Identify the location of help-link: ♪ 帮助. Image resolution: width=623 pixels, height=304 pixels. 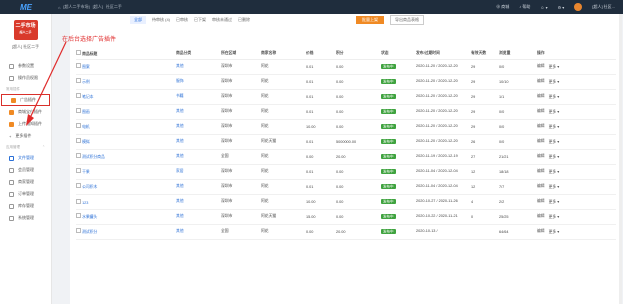
(524, 7).